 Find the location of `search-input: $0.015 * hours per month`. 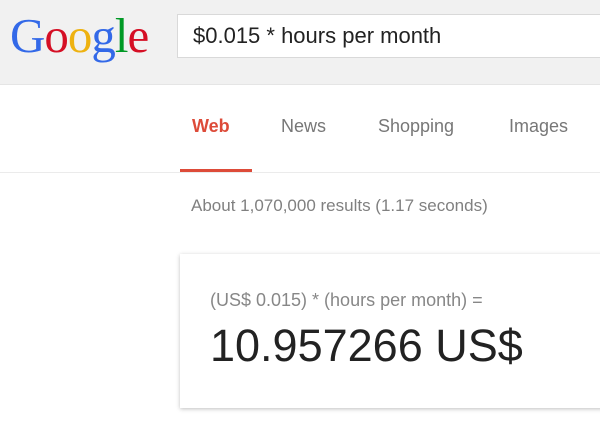

search-input: $0.015 * hours per month is located at coordinates (388, 36).